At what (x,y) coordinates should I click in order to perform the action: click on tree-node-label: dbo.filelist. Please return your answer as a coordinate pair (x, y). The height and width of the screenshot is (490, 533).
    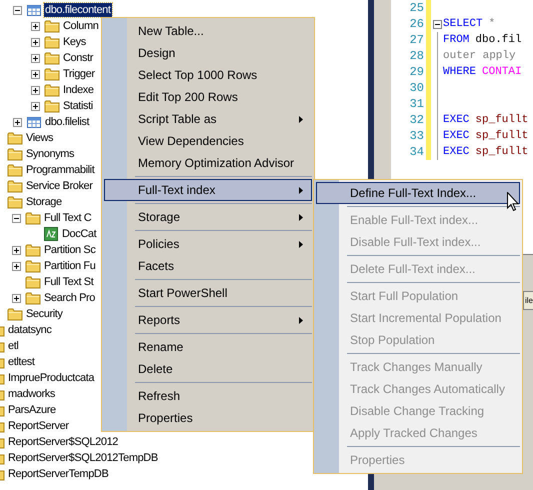
    Looking at the image, I should click on (67, 122).